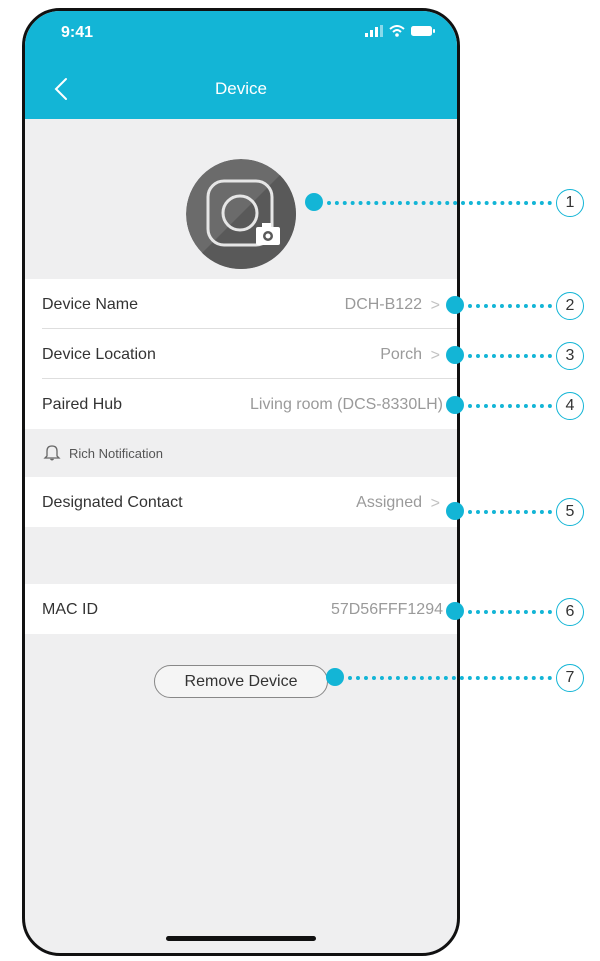  Describe the element at coordinates (383, 304) in the screenshot. I see `device-name-value: DCH-B122` at that location.